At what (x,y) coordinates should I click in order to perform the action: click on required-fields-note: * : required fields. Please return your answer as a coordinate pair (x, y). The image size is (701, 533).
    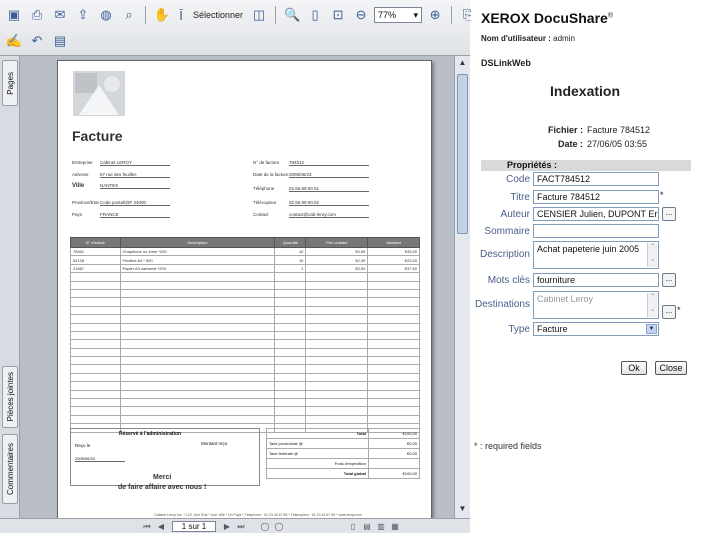
    Looking at the image, I should click on (508, 446).